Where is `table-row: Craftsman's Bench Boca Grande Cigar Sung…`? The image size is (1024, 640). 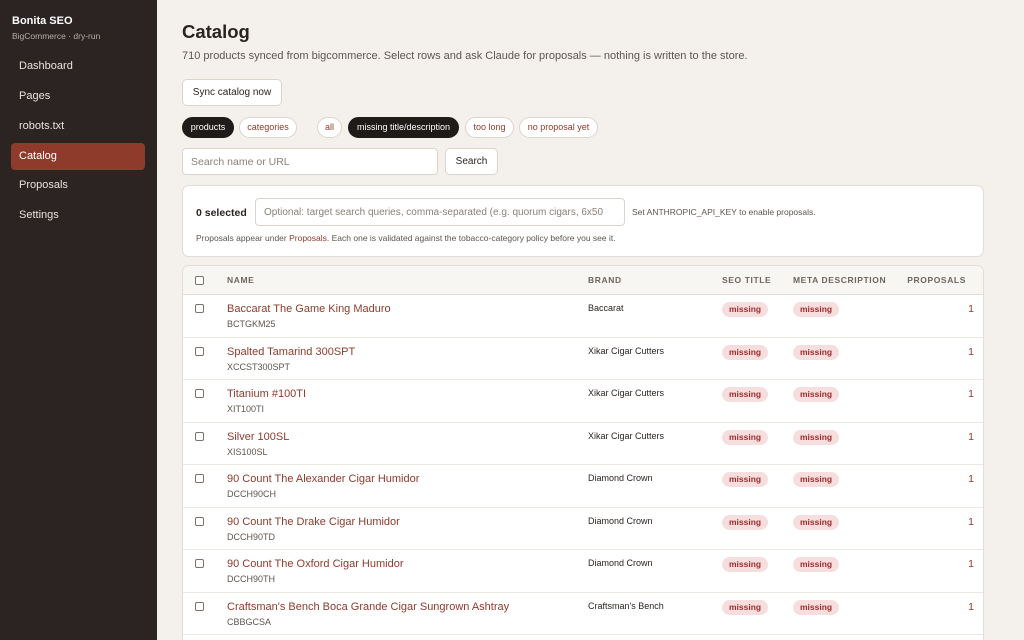 table-row: Craftsman's Bench Boca Grande Cigar Sung… is located at coordinates (583, 614).